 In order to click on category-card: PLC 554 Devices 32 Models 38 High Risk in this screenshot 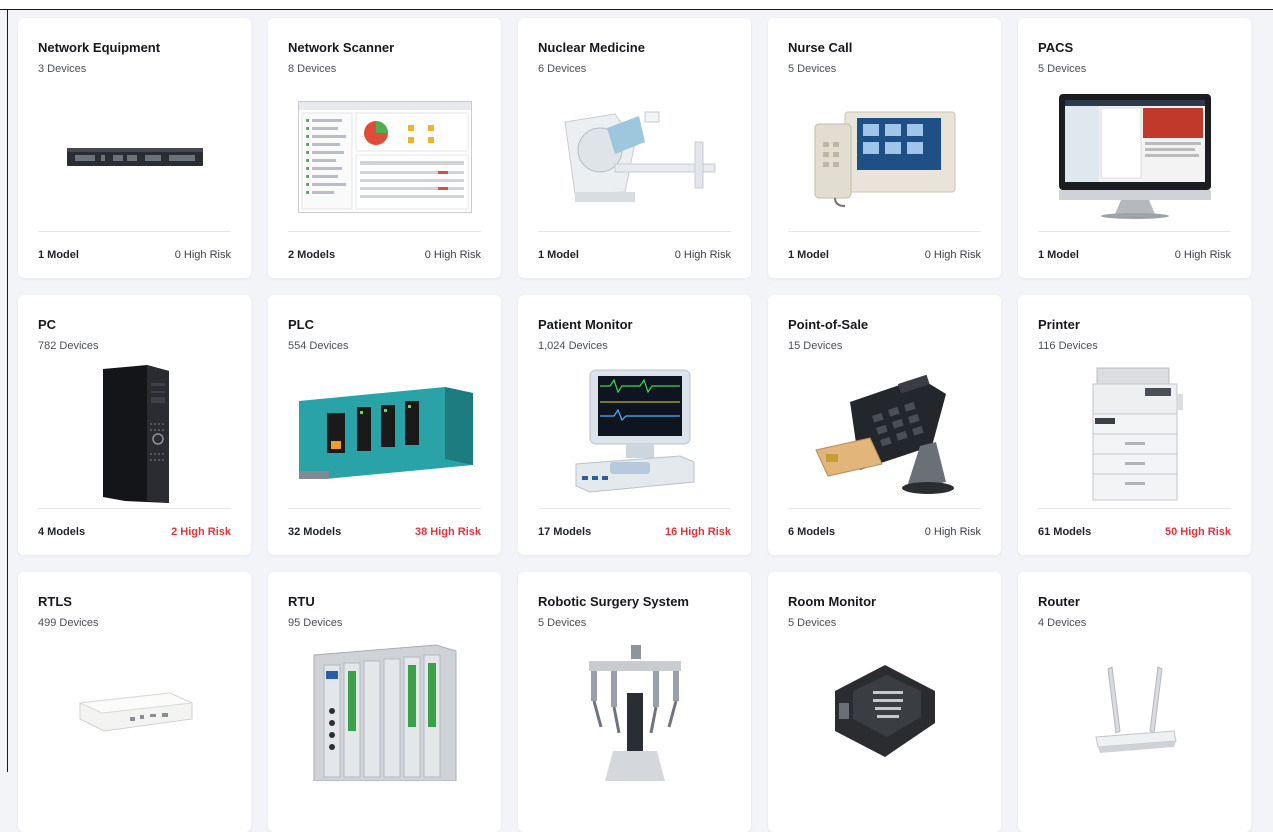, I will do `click(384, 425)`.